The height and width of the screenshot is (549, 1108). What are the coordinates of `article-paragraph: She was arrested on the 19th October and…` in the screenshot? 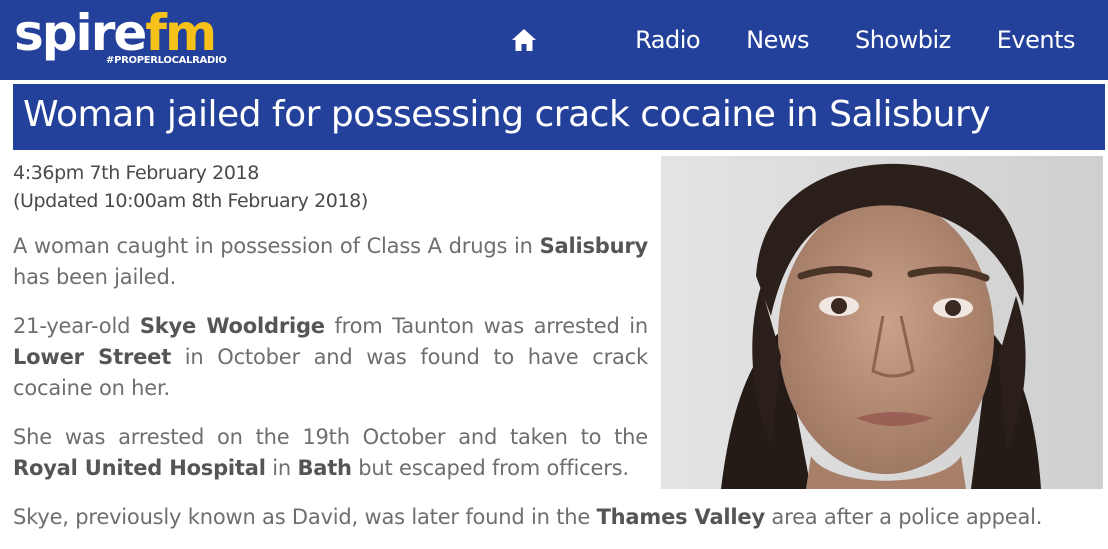 It's located at (330, 452).